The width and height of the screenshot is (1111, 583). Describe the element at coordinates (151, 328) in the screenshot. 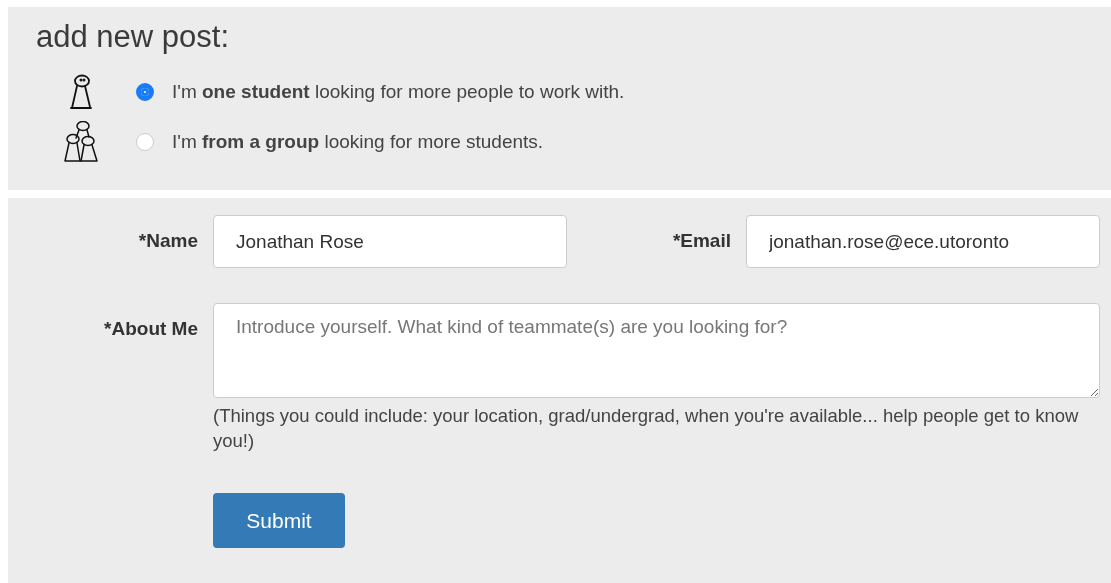

I see `field-label: *About Me` at that location.